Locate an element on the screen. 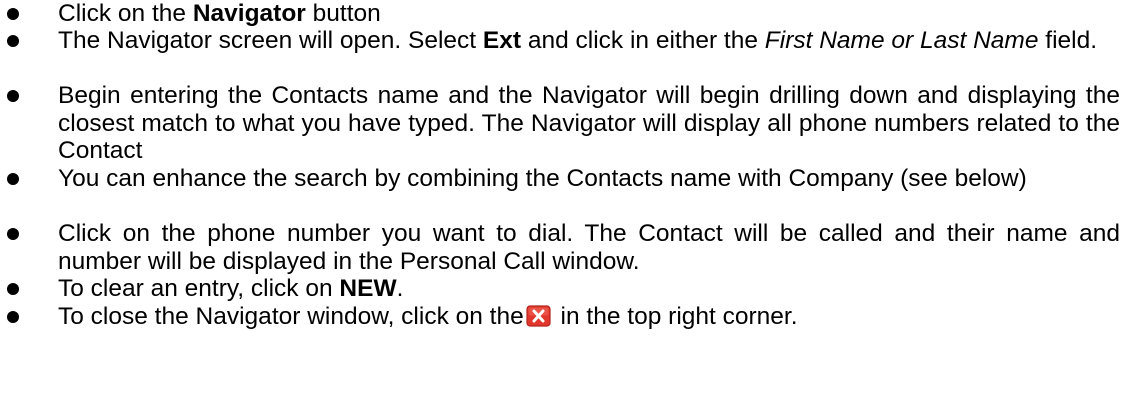 The height and width of the screenshot is (418, 1123). ext-term: Ext is located at coordinates (502, 40).